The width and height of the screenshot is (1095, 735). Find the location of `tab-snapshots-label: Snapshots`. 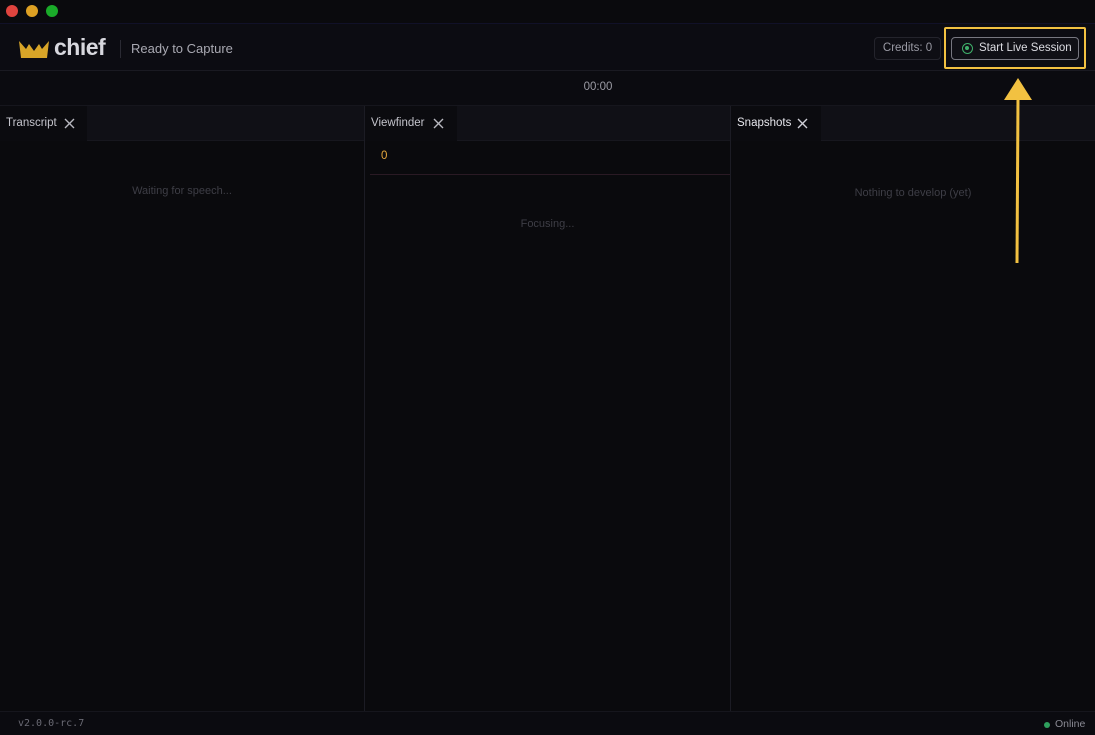

tab-snapshots-label: Snapshots is located at coordinates (764, 123).